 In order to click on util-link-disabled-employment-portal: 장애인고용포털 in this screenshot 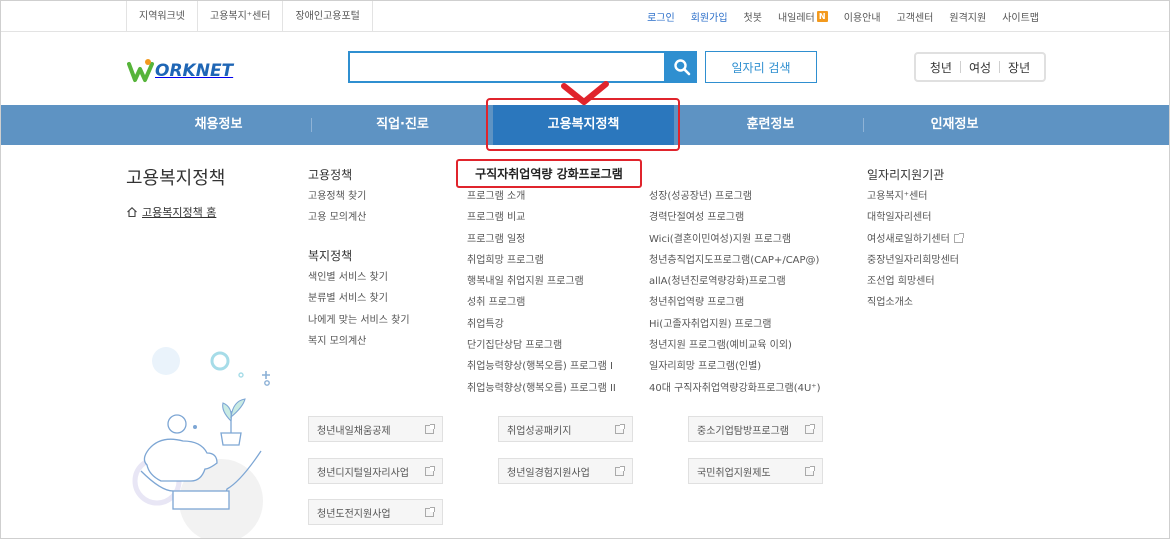, I will do `click(327, 16)`.